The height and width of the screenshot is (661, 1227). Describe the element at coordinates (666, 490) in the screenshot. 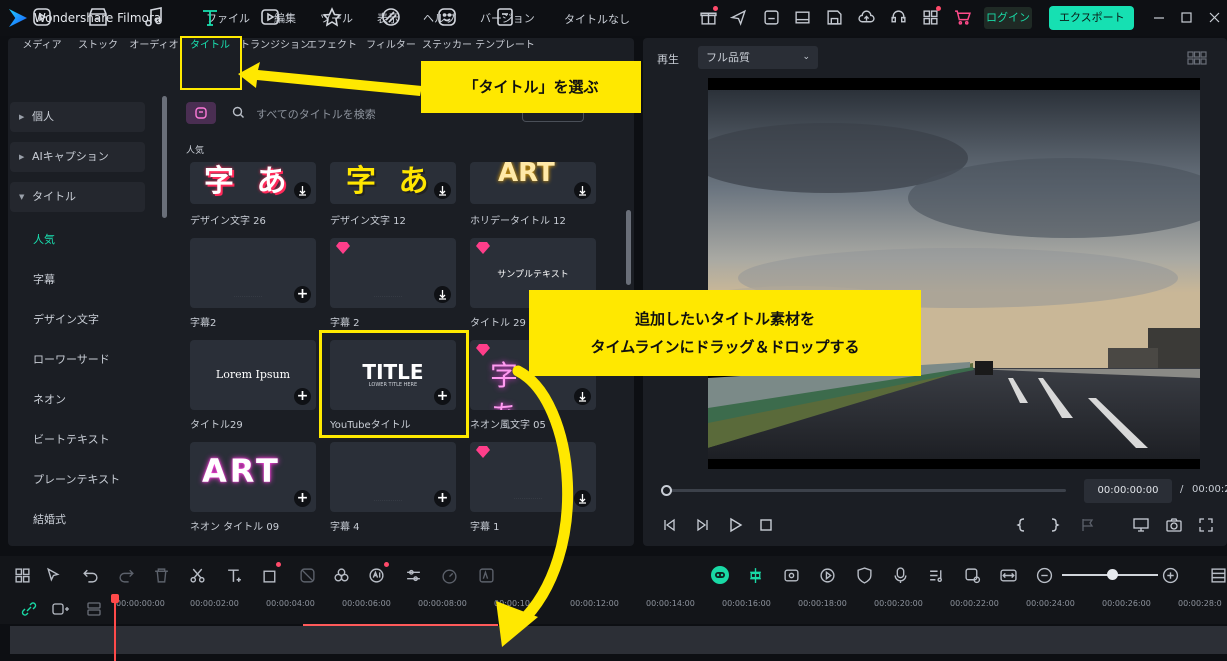

I see `preview-progress-handle` at that location.